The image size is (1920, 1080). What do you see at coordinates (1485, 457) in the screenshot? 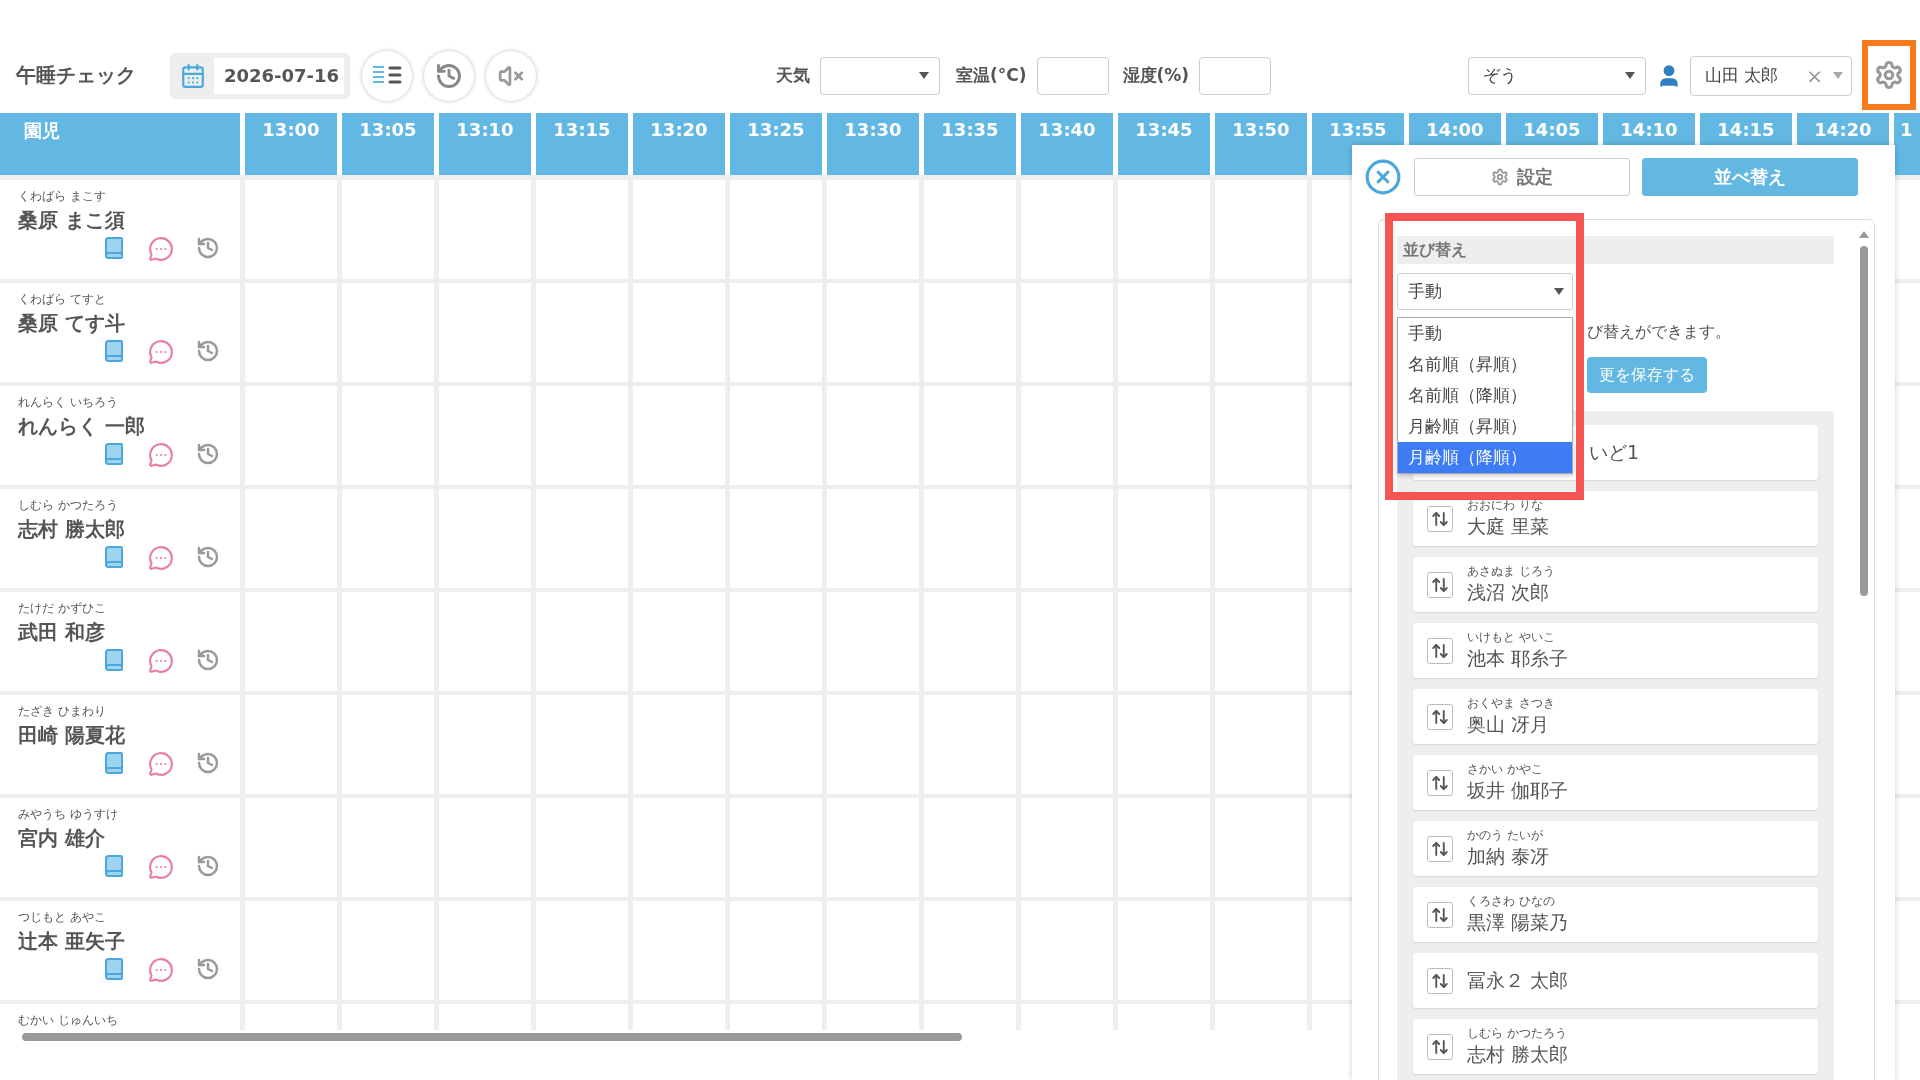
I see `dropdown-option: 月齢順（降順）` at bounding box center [1485, 457].